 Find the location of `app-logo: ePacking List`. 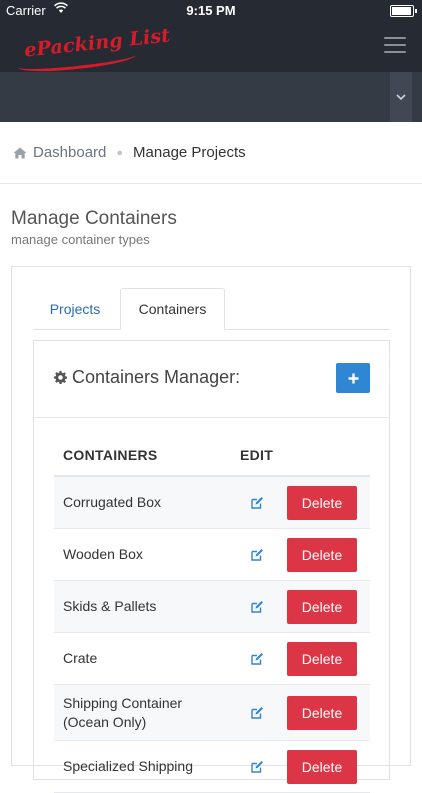

app-logo: ePacking List is located at coordinates (92, 50).